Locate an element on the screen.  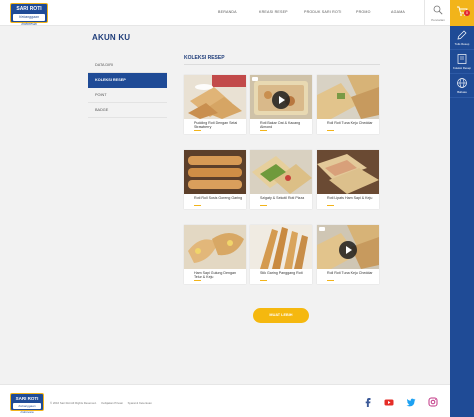
facebook-icon is located at coordinates (368, 402).